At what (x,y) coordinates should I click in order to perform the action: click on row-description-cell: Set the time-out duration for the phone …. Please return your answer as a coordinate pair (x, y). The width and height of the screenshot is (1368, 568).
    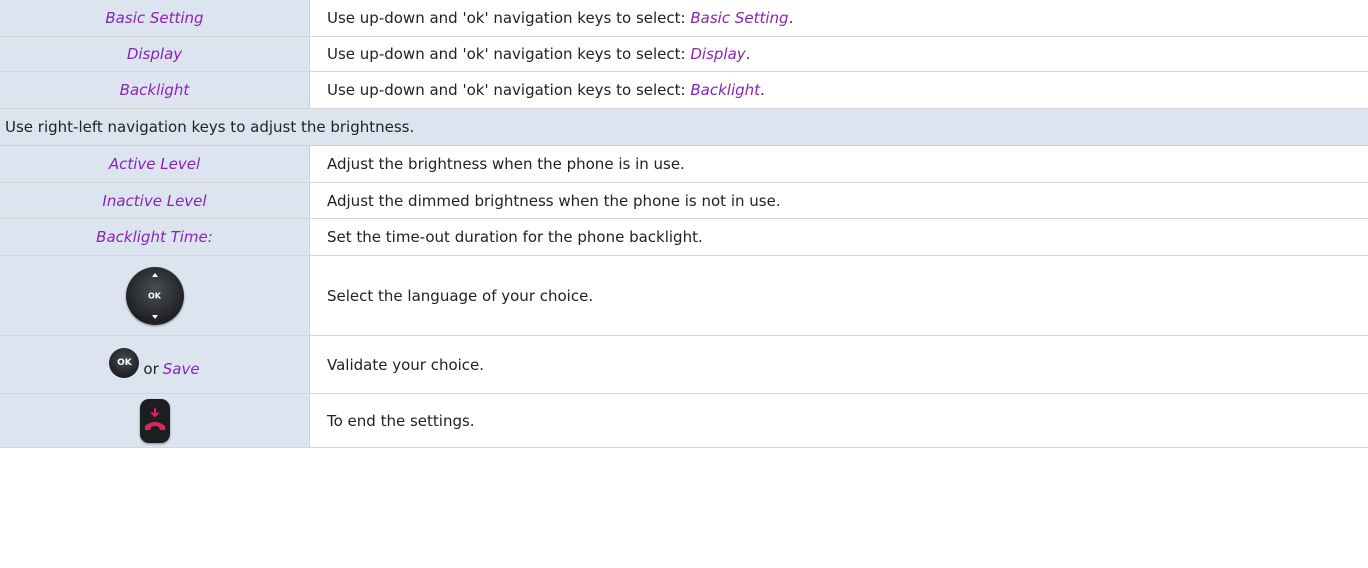
    Looking at the image, I should click on (839, 237).